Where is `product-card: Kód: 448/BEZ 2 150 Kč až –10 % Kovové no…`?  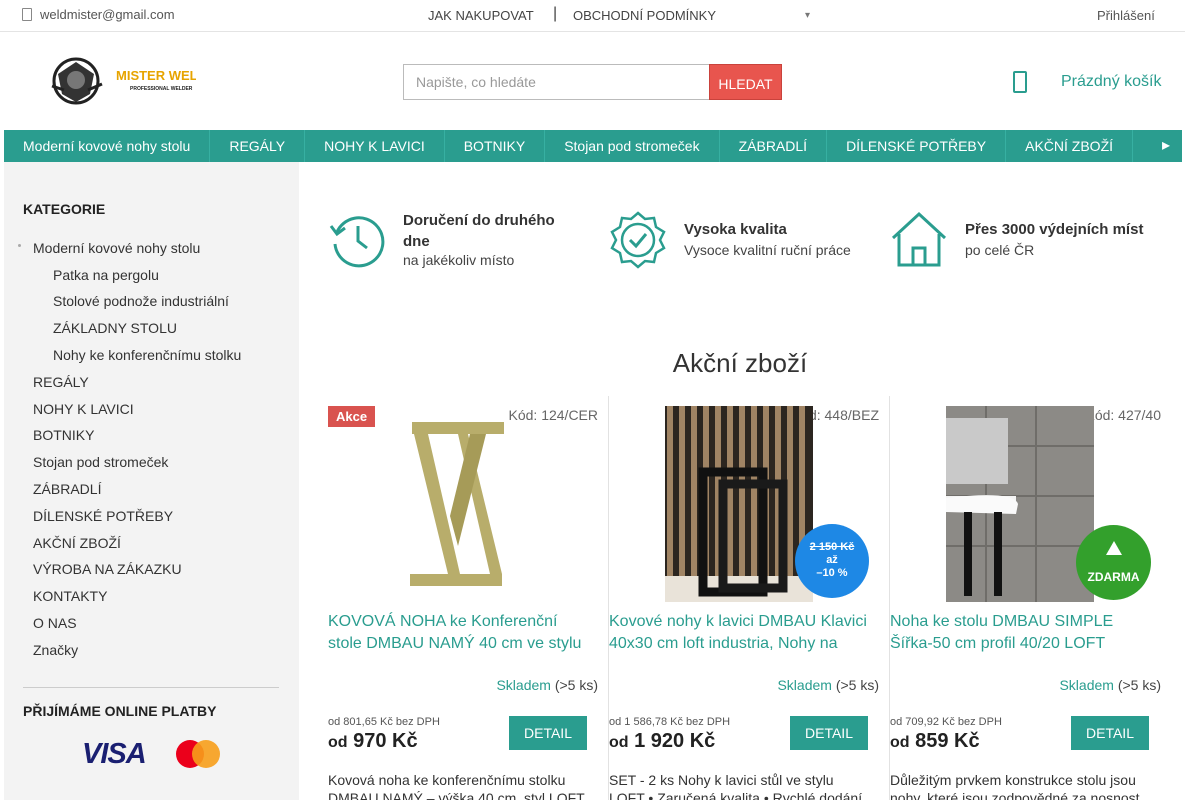 product-card: Kód: 448/BEZ 2 150 Kč až –10 % Kovové no… is located at coordinates (749, 598).